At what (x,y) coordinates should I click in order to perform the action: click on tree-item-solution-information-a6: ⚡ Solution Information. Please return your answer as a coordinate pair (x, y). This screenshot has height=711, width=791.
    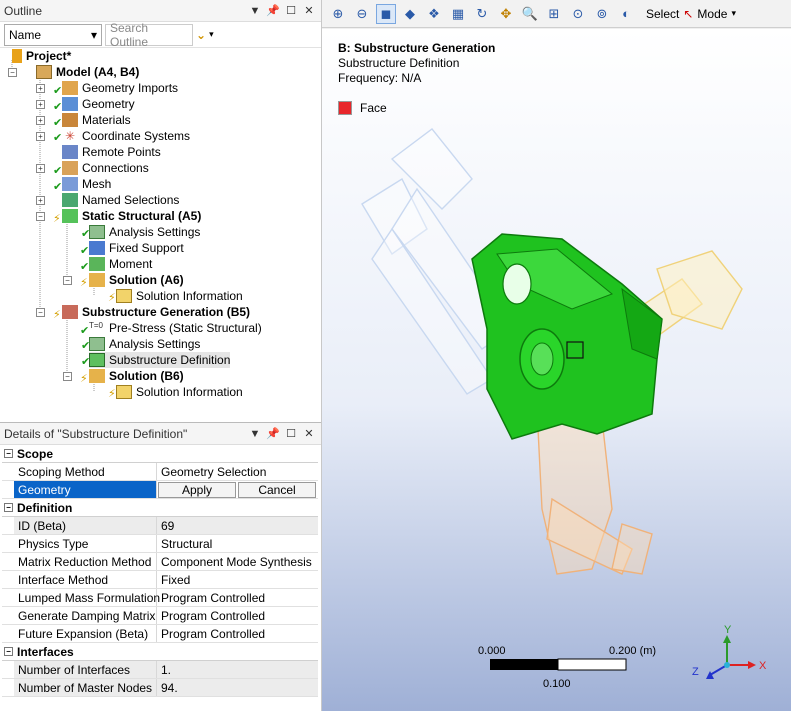
    Looking at the image, I should click on (175, 296).